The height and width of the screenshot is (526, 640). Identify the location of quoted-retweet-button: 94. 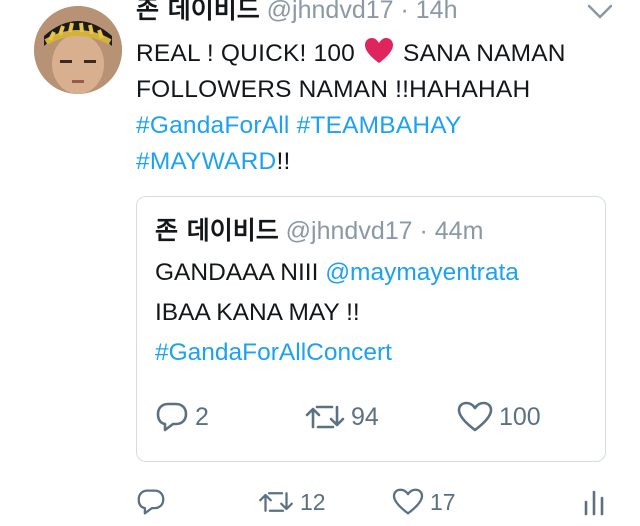
(342, 417).